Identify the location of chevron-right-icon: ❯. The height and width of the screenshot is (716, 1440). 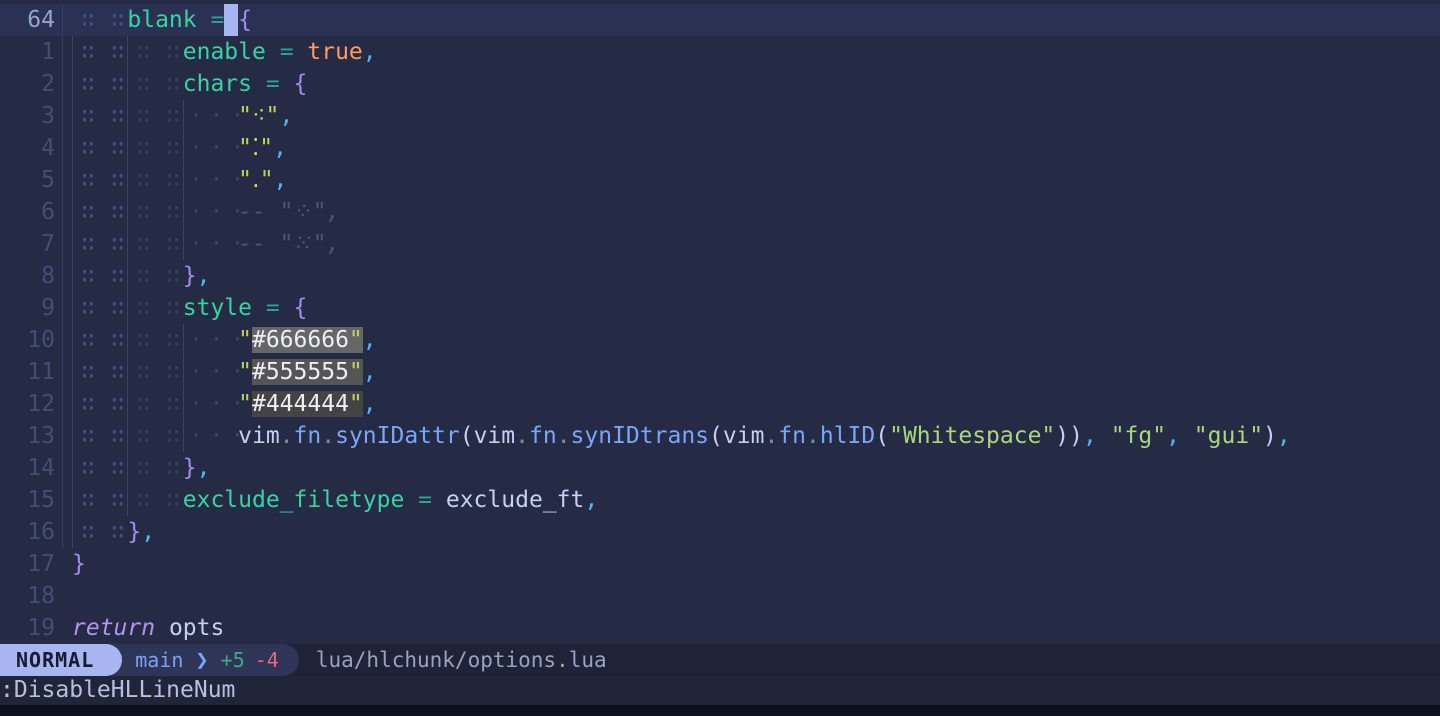
(202, 660).